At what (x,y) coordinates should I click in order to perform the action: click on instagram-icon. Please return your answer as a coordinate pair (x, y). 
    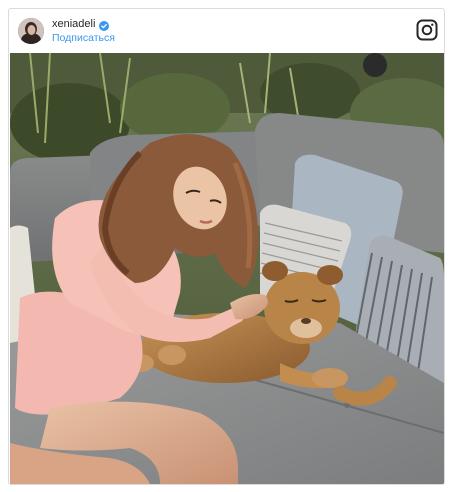
    Looking at the image, I should click on (427, 30).